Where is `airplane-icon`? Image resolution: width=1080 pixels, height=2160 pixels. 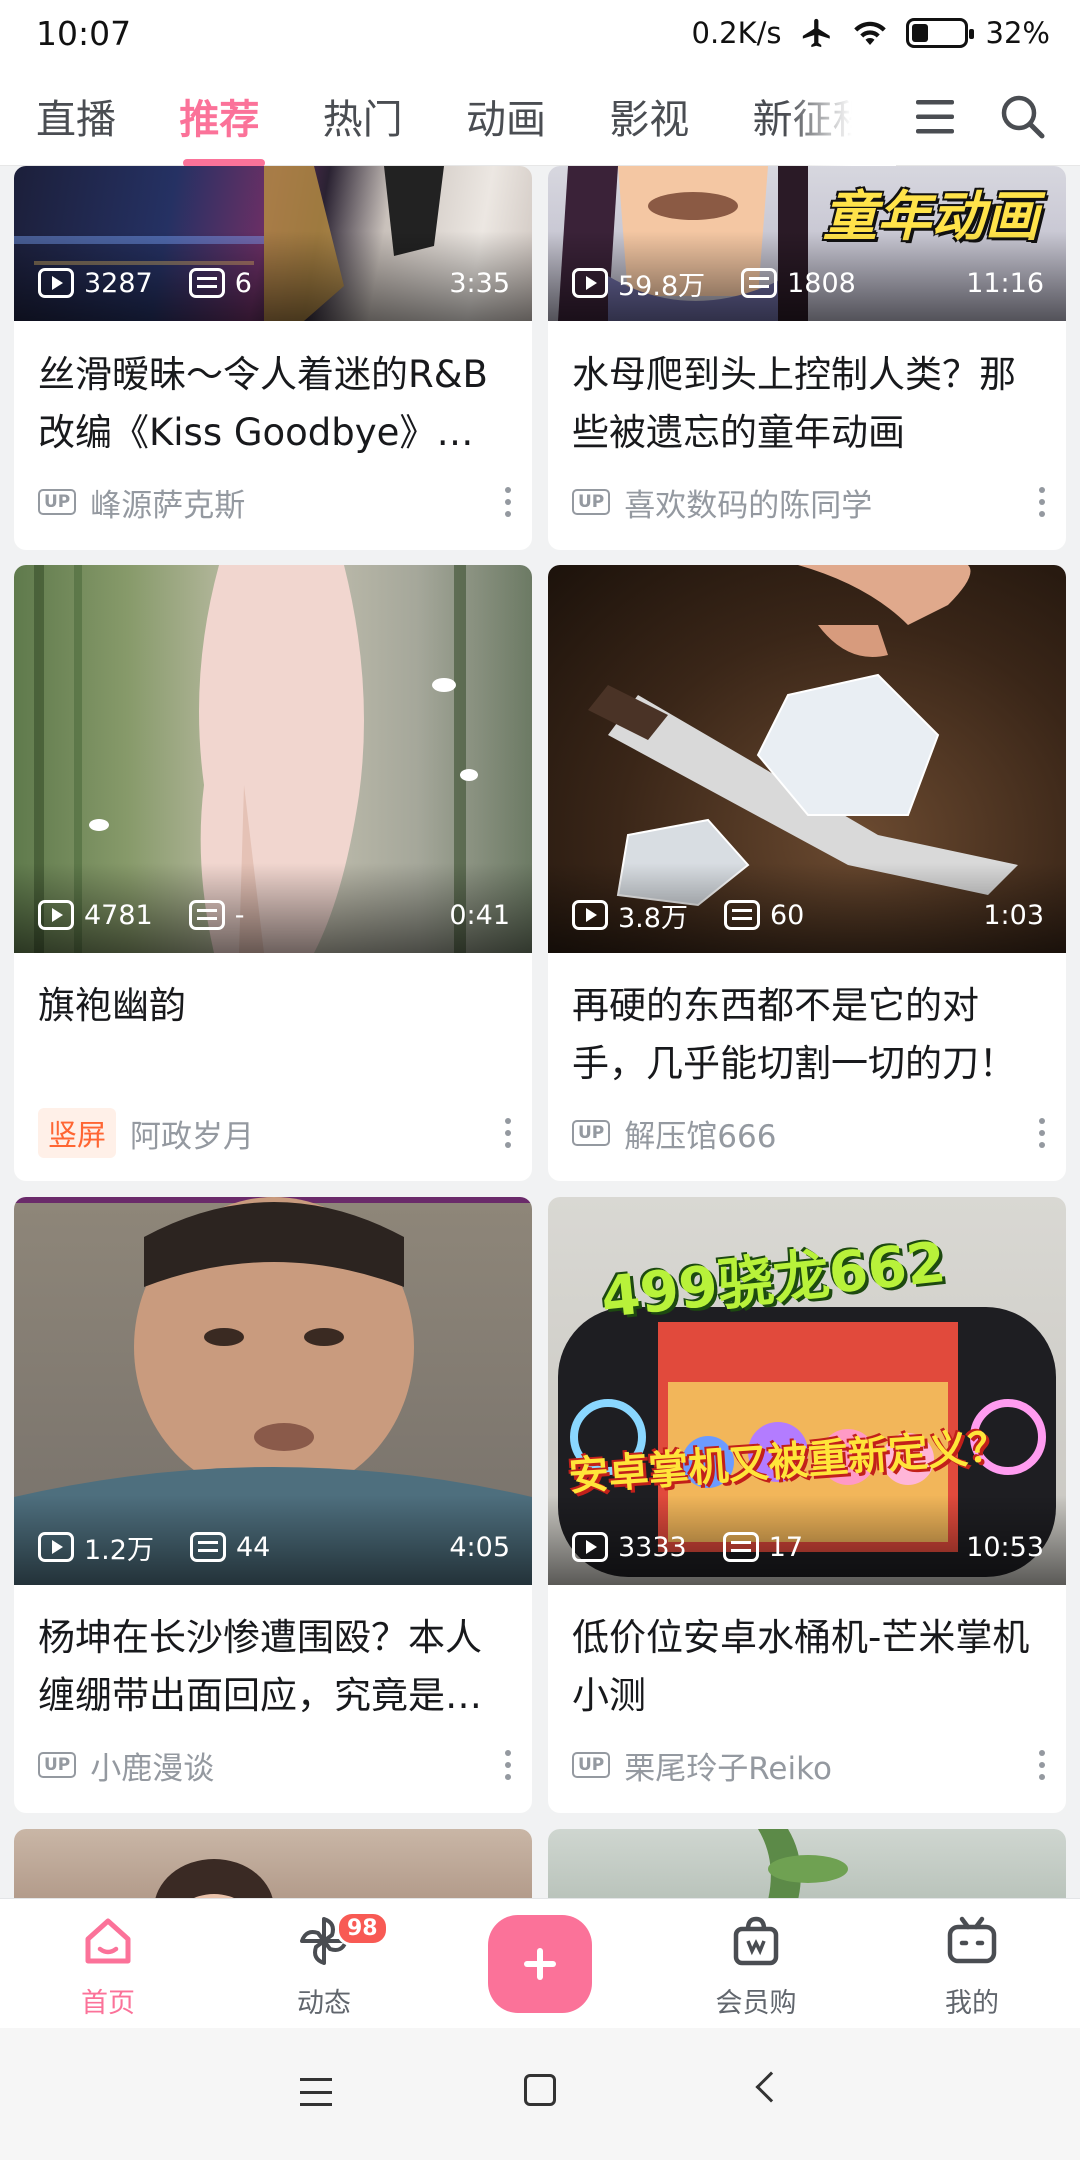
airplane-icon is located at coordinates (816, 33).